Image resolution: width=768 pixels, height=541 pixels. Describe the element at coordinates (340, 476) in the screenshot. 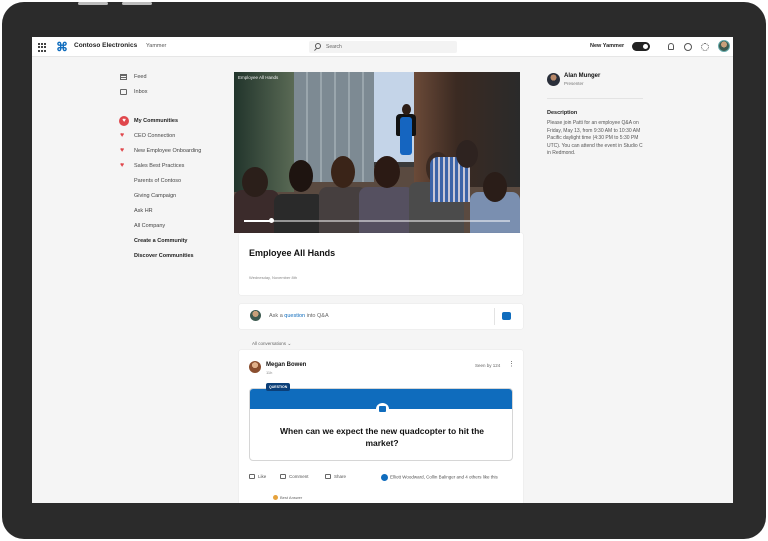

I see `share-label: Share` at that location.